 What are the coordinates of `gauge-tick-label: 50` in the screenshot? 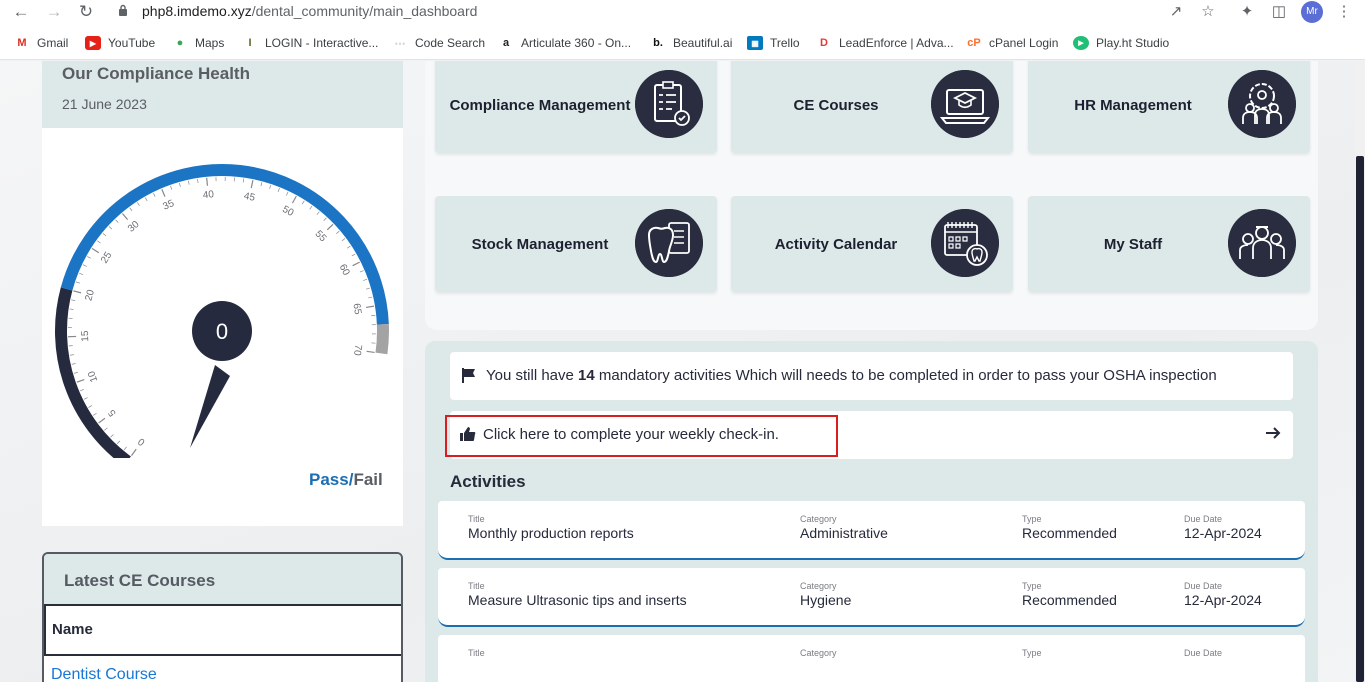 It's located at (287, 211).